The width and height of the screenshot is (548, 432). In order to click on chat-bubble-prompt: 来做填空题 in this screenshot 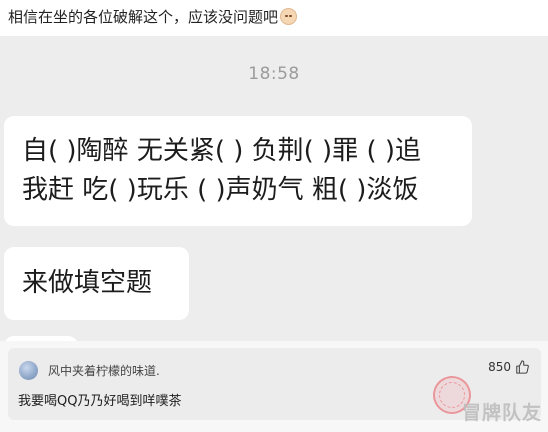, I will do `click(96, 283)`.